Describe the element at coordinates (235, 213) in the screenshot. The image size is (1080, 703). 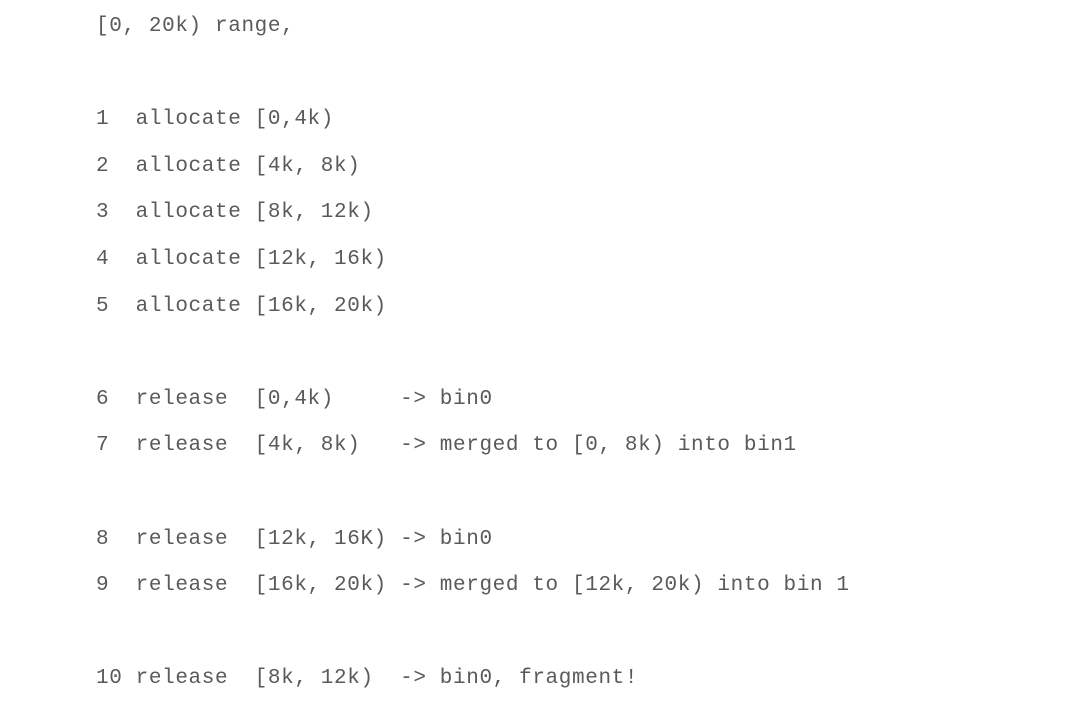
I see `trace-line-step-3: 3 allocate [8k, 12k)` at that location.